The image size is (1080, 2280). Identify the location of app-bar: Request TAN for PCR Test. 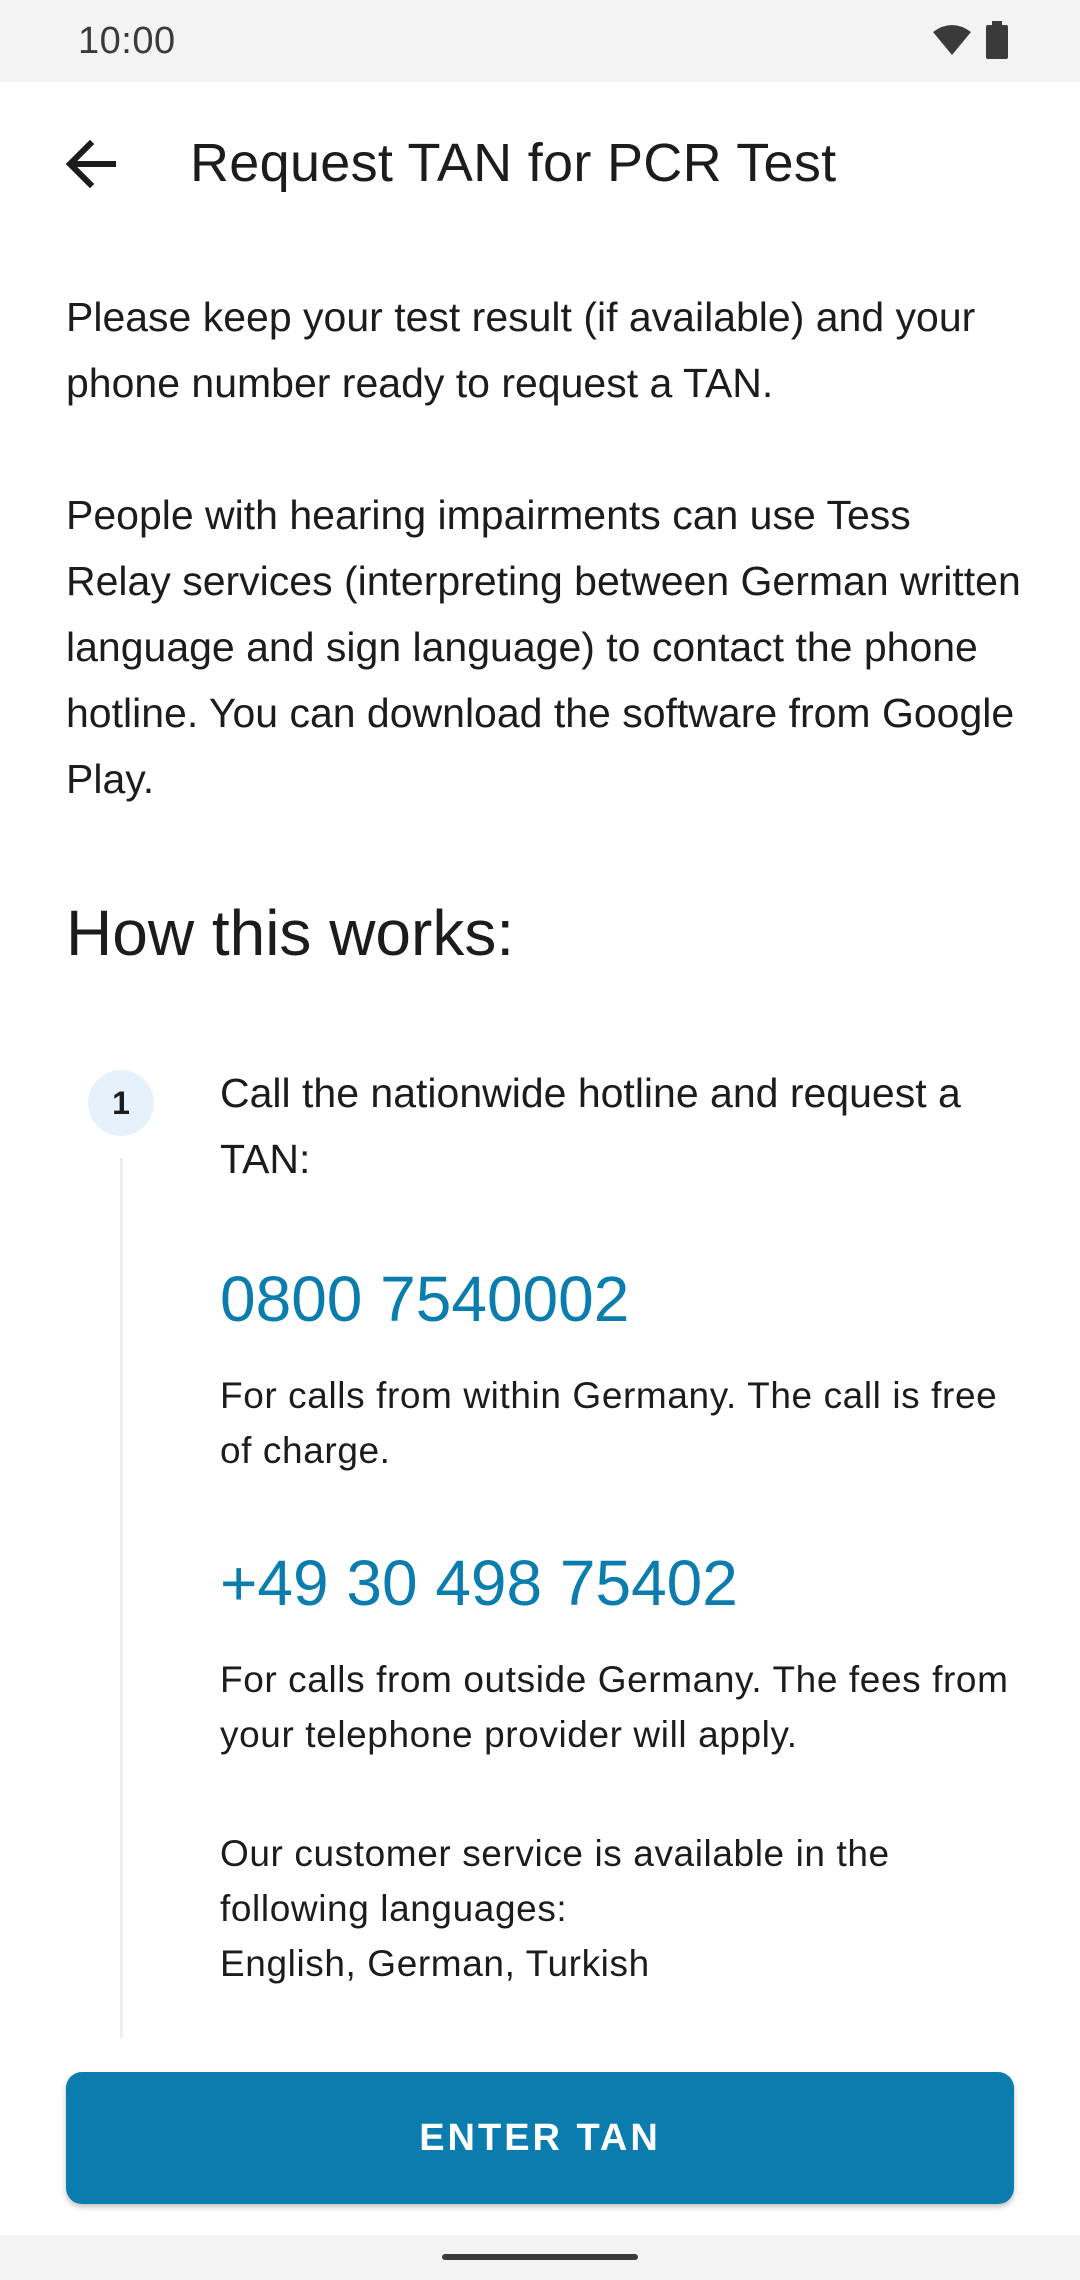
(540, 162).